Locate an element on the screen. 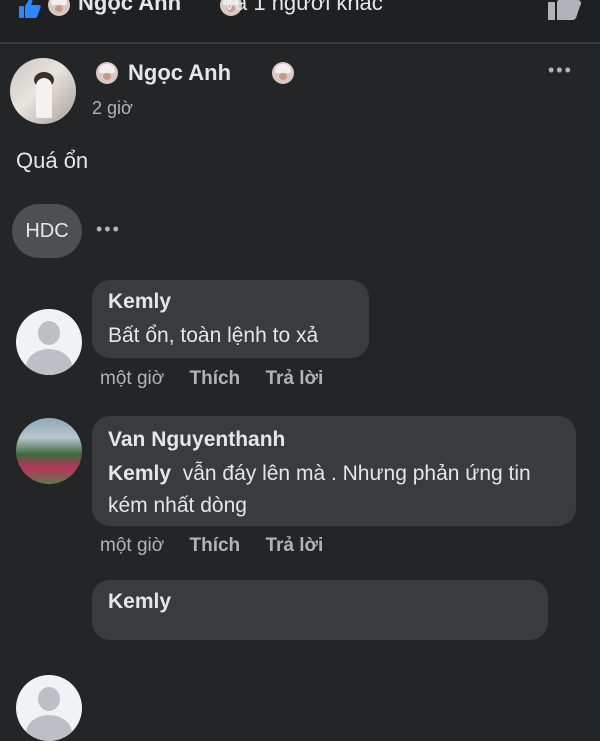 This screenshot has width=600, height=741. reaction-top-name: Ngọc Anh is located at coordinates (129, 8).